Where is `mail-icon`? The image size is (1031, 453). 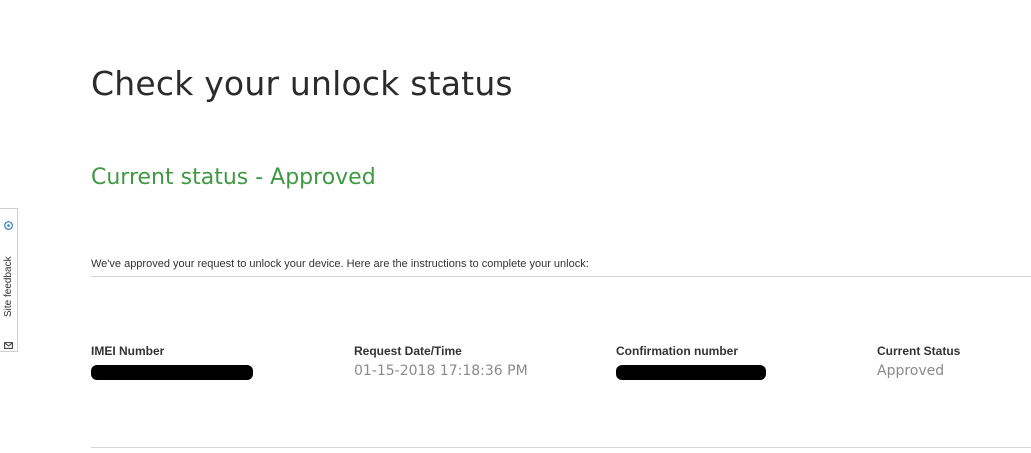
mail-icon is located at coordinates (8, 343).